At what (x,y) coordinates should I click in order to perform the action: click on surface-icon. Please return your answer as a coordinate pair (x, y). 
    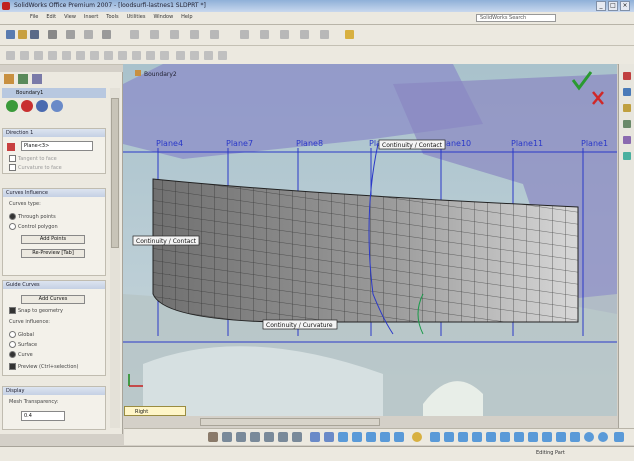
    Looking at the image, I should click on (222, 55).